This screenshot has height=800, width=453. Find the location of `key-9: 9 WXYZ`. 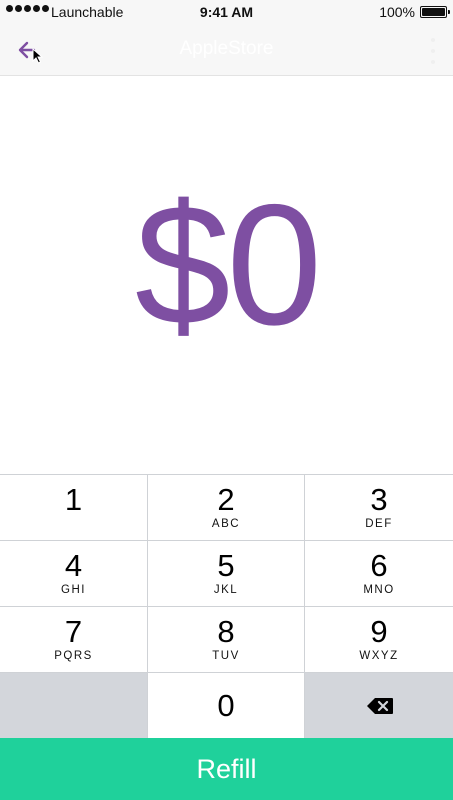

key-9: 9 WXYZ is located at coordinates (379, 640).